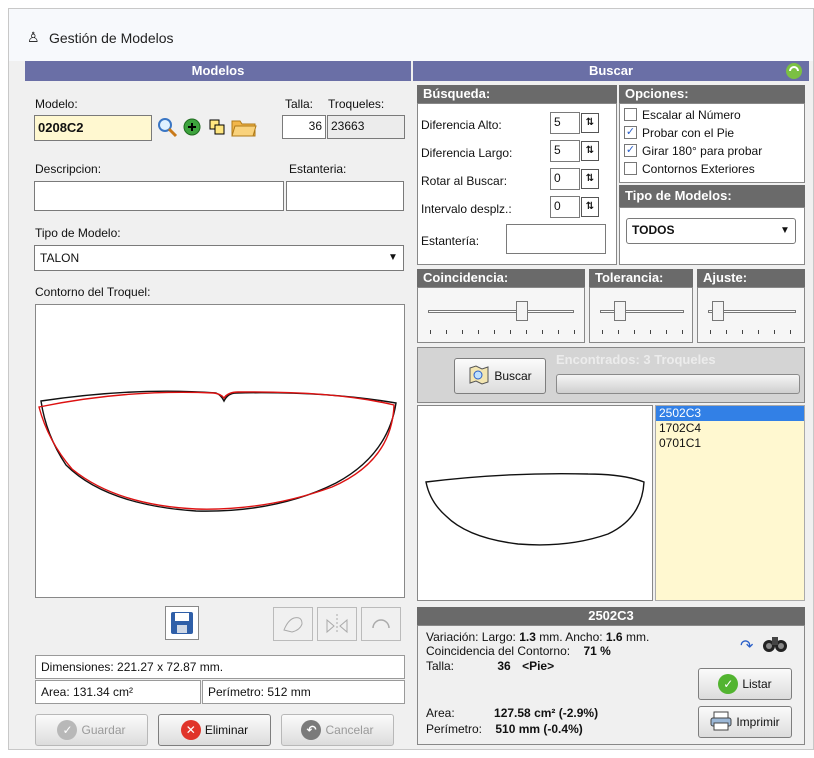 This screenshot has width=814, height=758. What do you see at coordinates (500, 376) in the screenshot?
I see `buscar-button: Buscar` at bounding box center [500, 376].